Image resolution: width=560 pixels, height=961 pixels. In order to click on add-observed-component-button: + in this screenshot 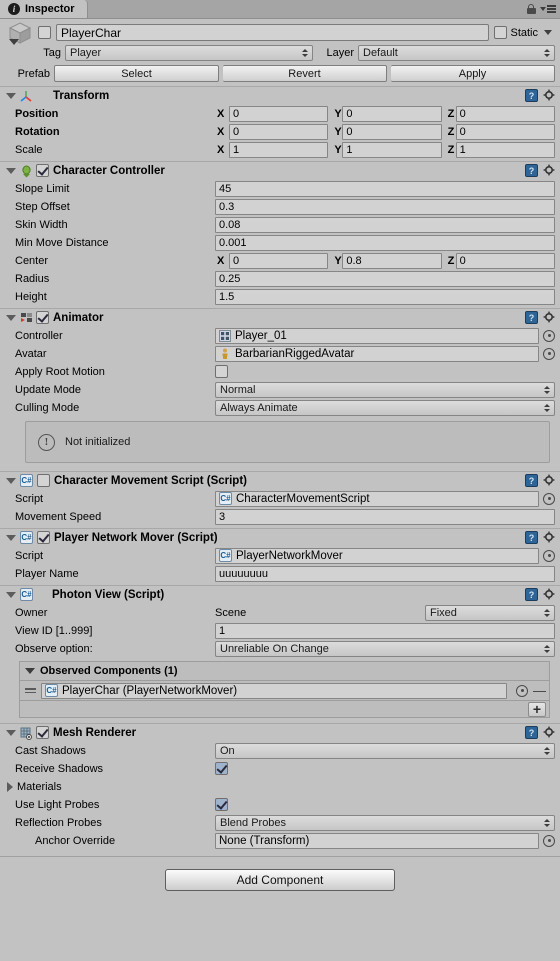, I will do `click(537, 709)`.